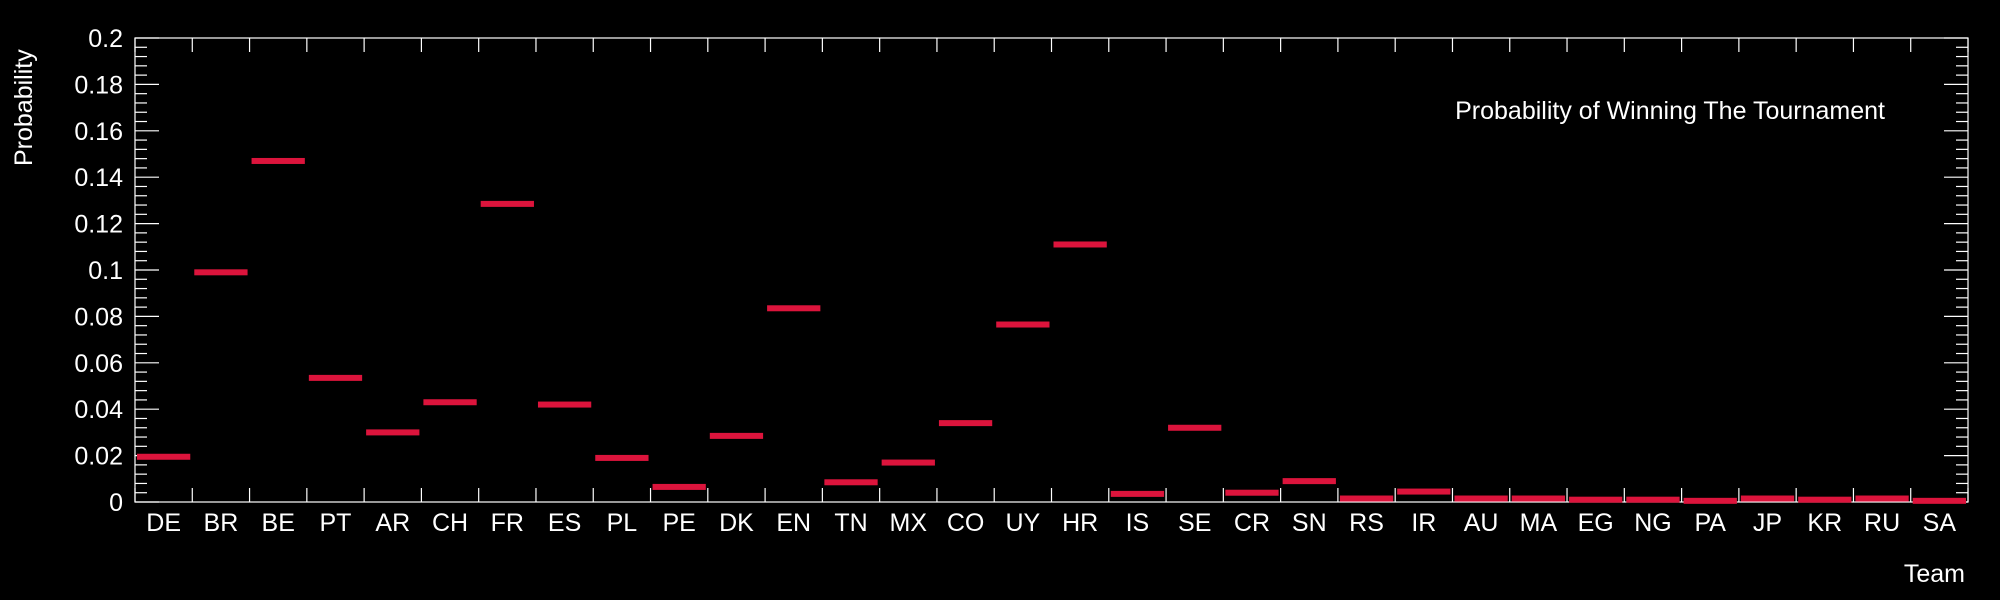  I want to click on y-tick-label: 0, so click(116, 503).